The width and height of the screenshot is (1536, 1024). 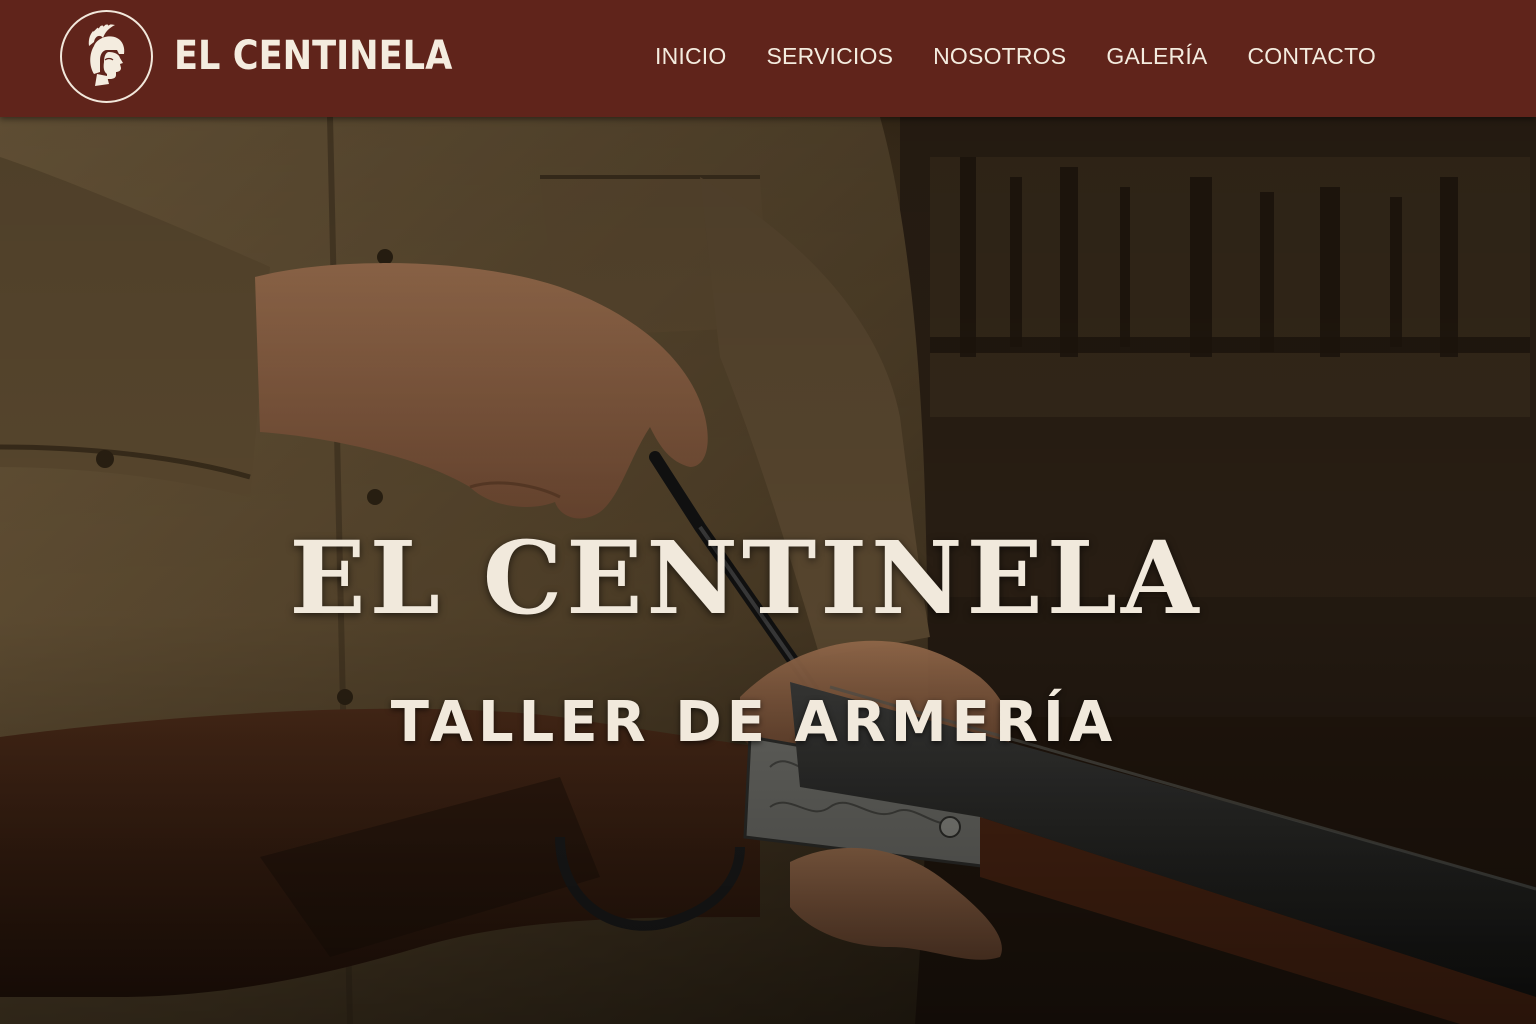 I want to click on logo, so click(x=106, y=56).